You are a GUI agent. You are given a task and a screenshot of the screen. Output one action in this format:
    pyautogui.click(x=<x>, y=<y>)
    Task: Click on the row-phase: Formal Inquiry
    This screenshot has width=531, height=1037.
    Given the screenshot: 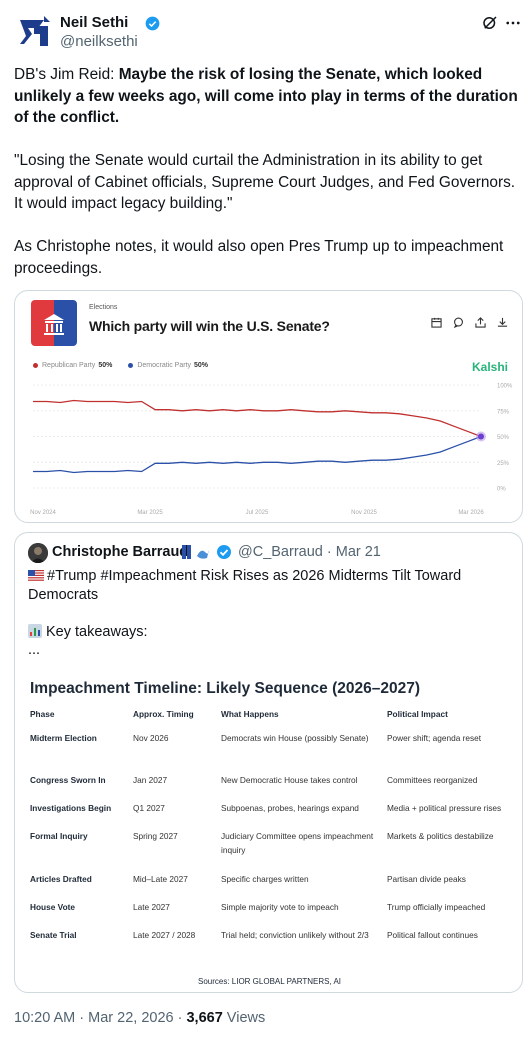 What is the action you would take?
    pyautogui.click(x=59, y=836)
    